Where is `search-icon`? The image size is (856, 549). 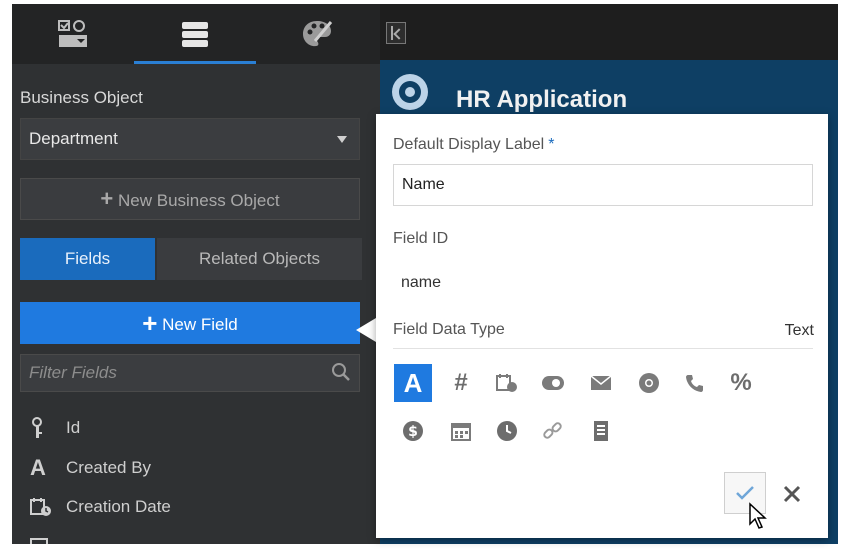 search-icon is located at coordinates (341, 372).